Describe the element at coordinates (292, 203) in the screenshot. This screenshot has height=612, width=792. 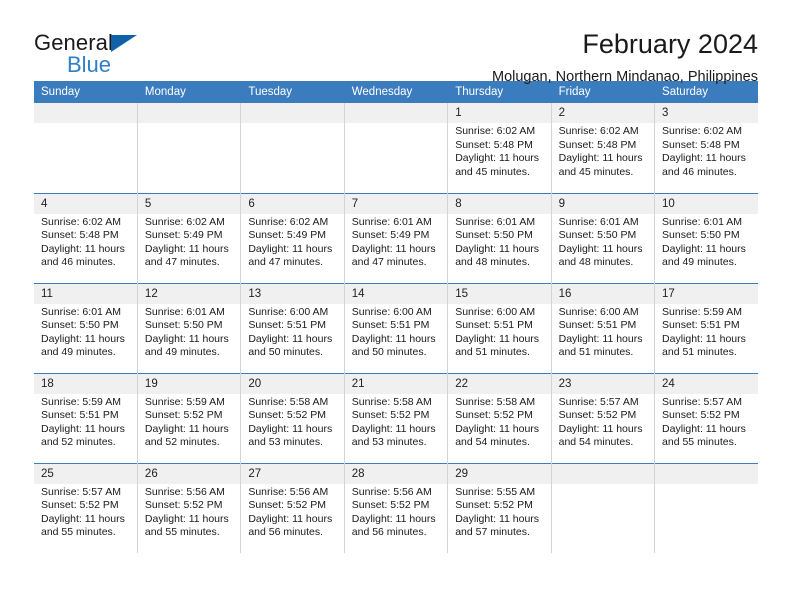
I see `day-number: 6` at that location.